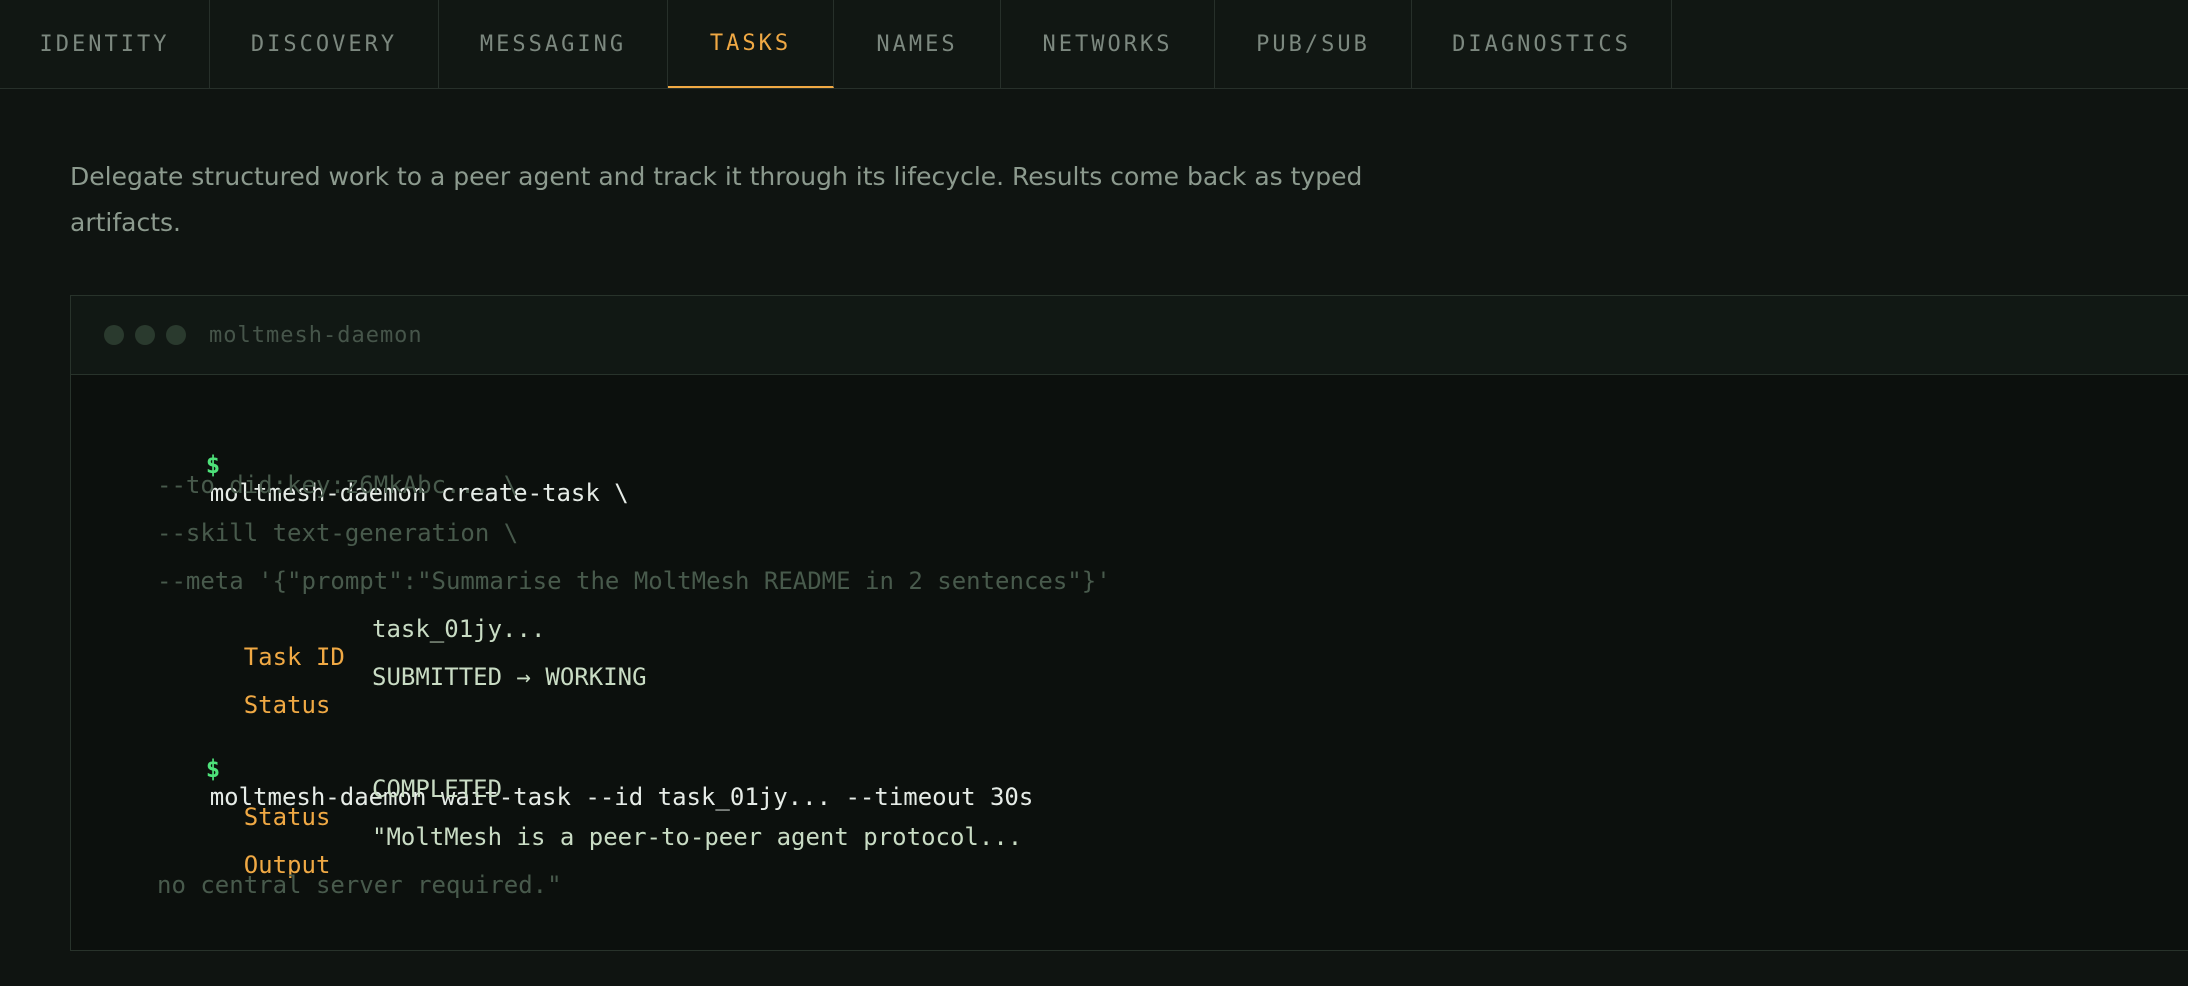  I want to click on terminal-title: moltmesh-daemon, so click(316, 335).